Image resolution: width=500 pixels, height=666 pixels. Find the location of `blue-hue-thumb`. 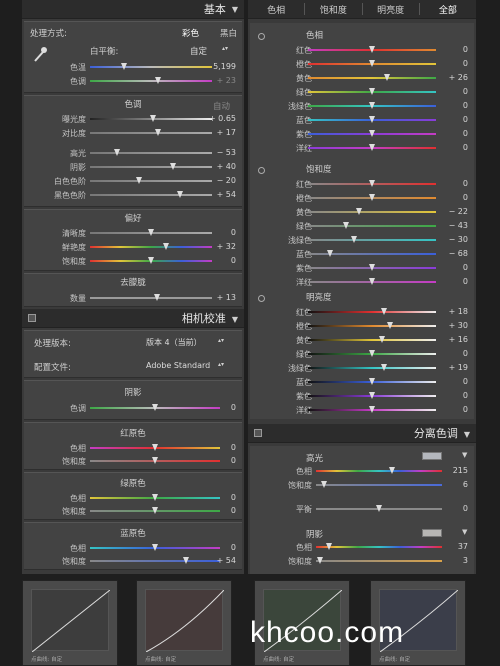

blue-hue-thumb is located at coordinates (155, 547).